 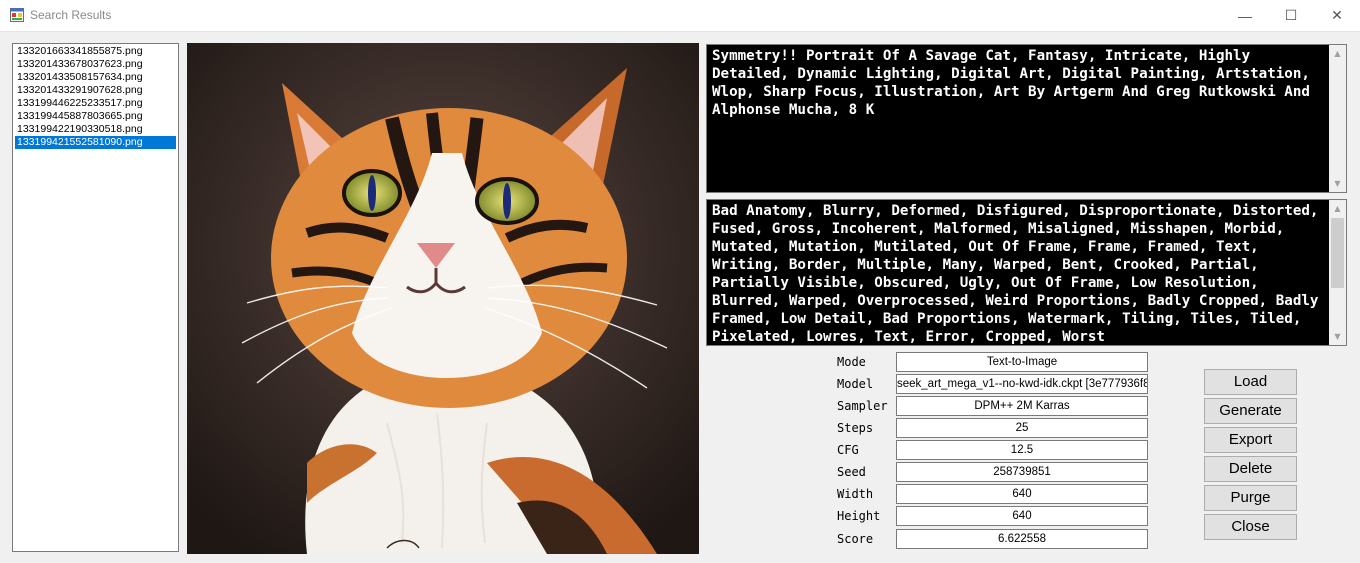 What do you see at coordinates (1250, 469) in the screenshot?
I see `delete-button: Delete` at bounding box center [1250, 469].